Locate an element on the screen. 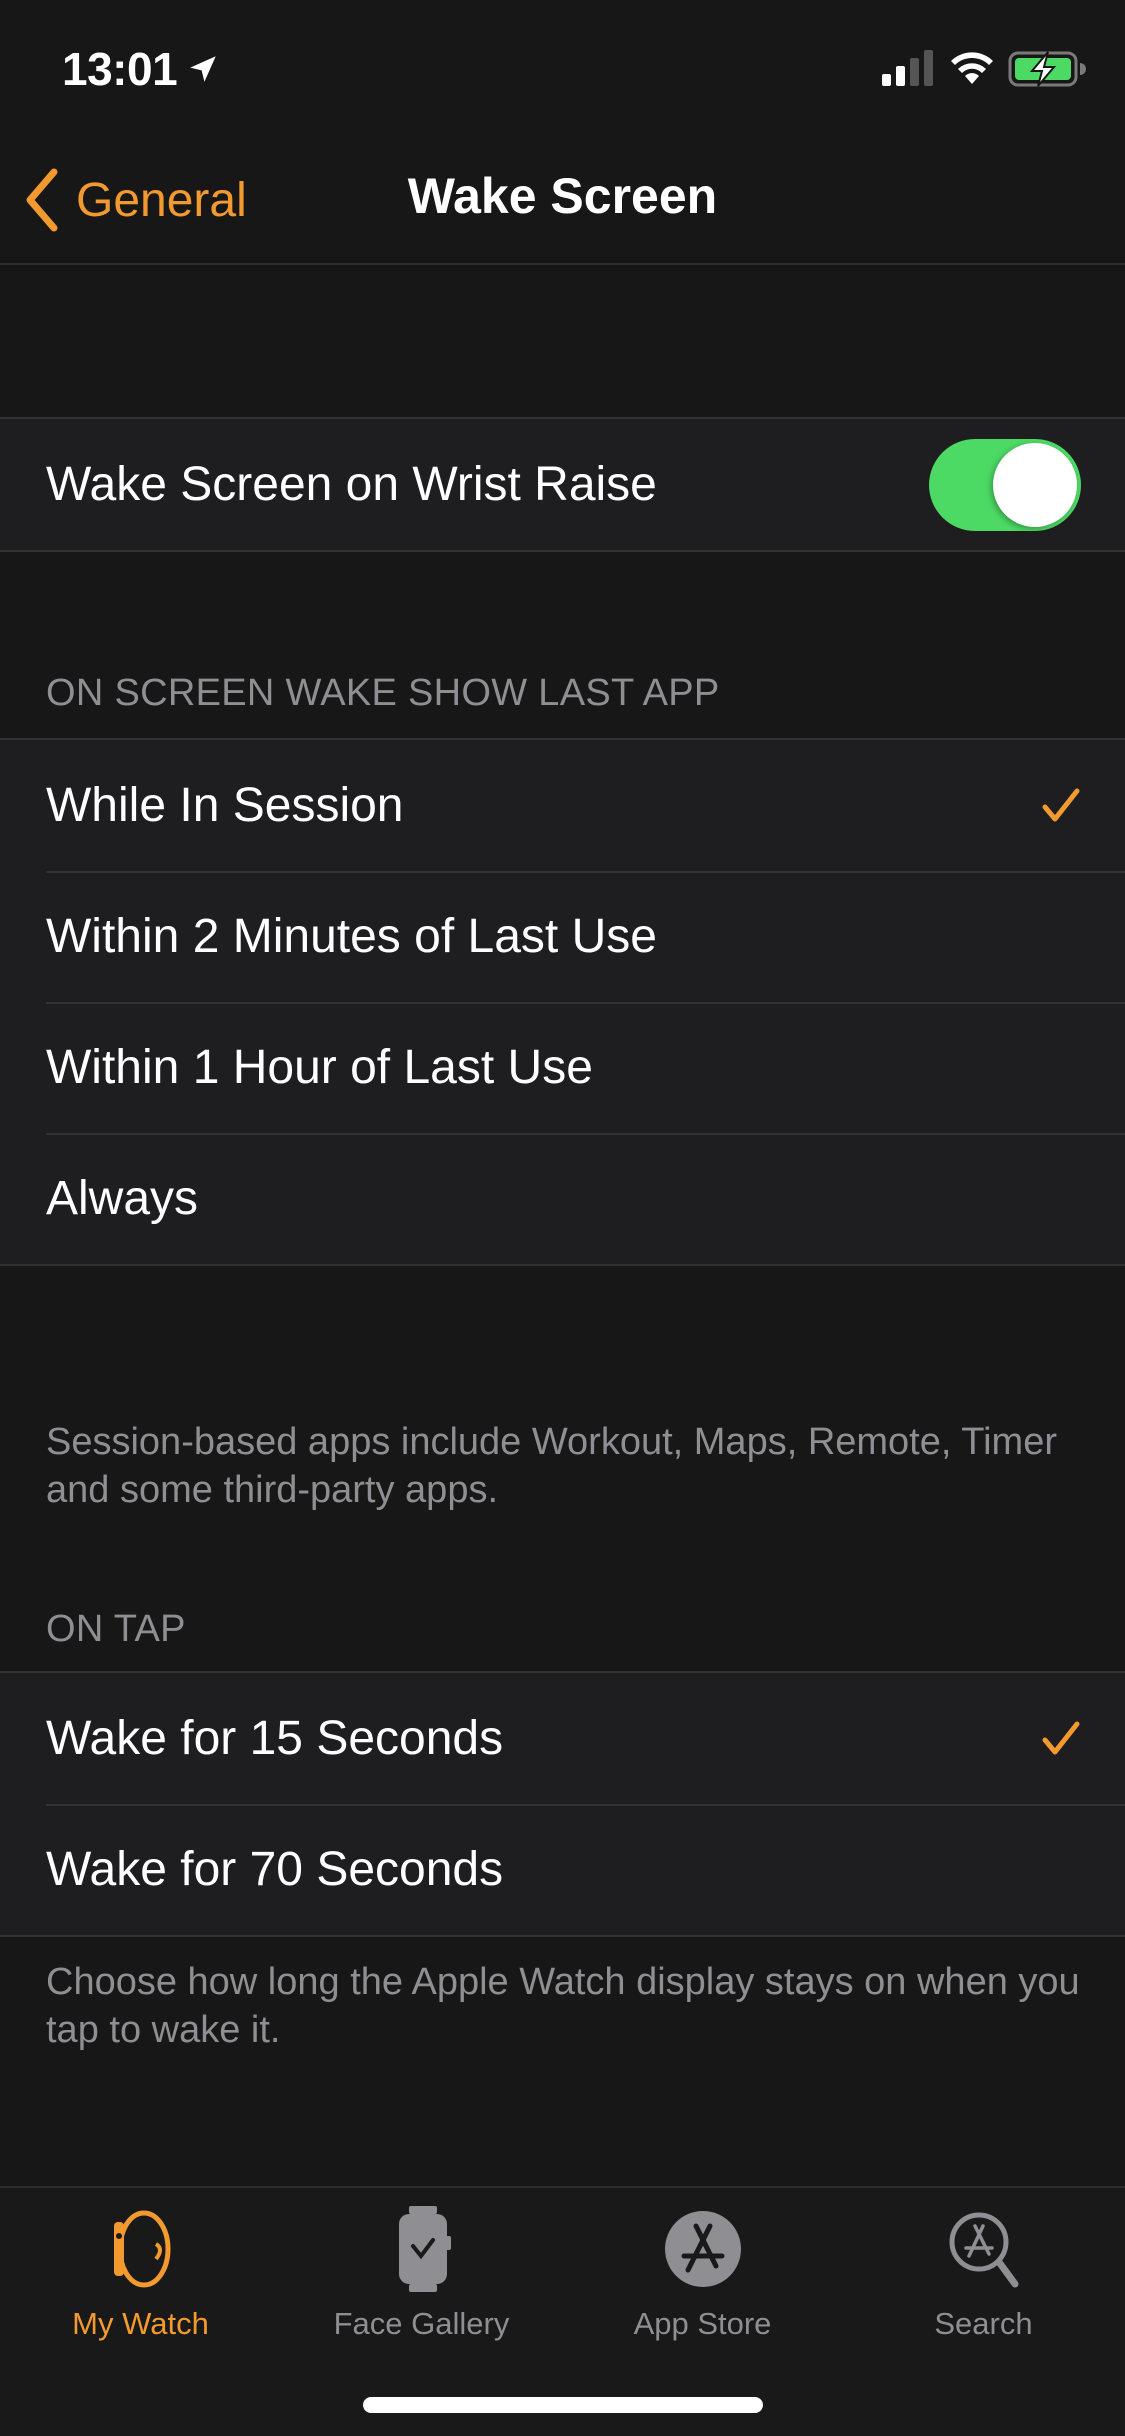 This screenshot has height=2436, width=1125. option-row: Always is located at coordinates (562, 1198).